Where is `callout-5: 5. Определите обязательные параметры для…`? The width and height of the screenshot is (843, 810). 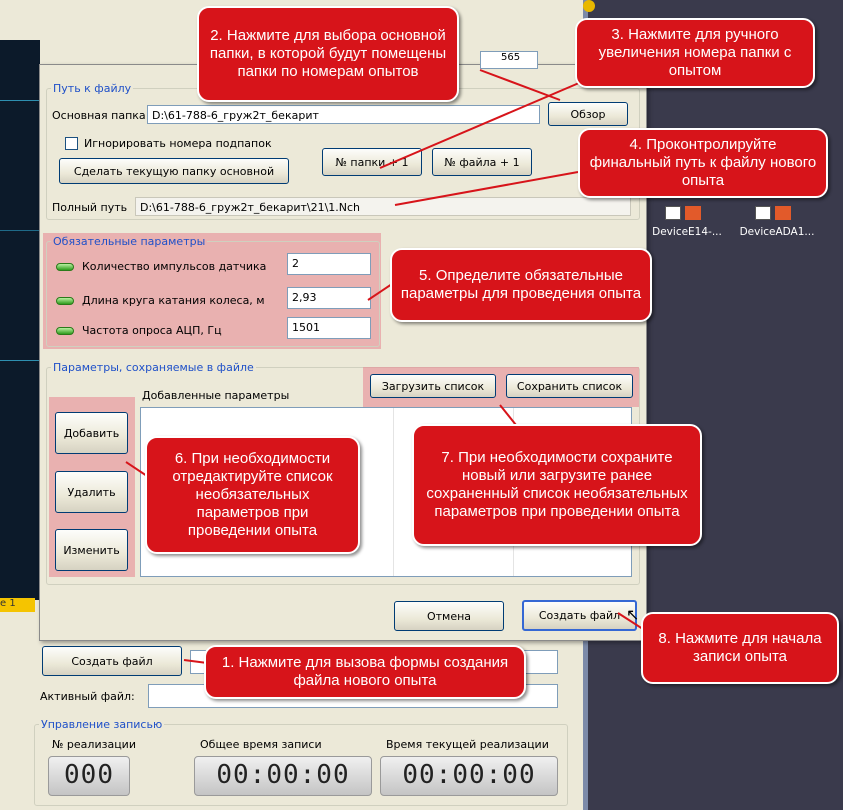 callout-5: 5. Определите обязательные параметры для… is located at coordinates (521, 285).